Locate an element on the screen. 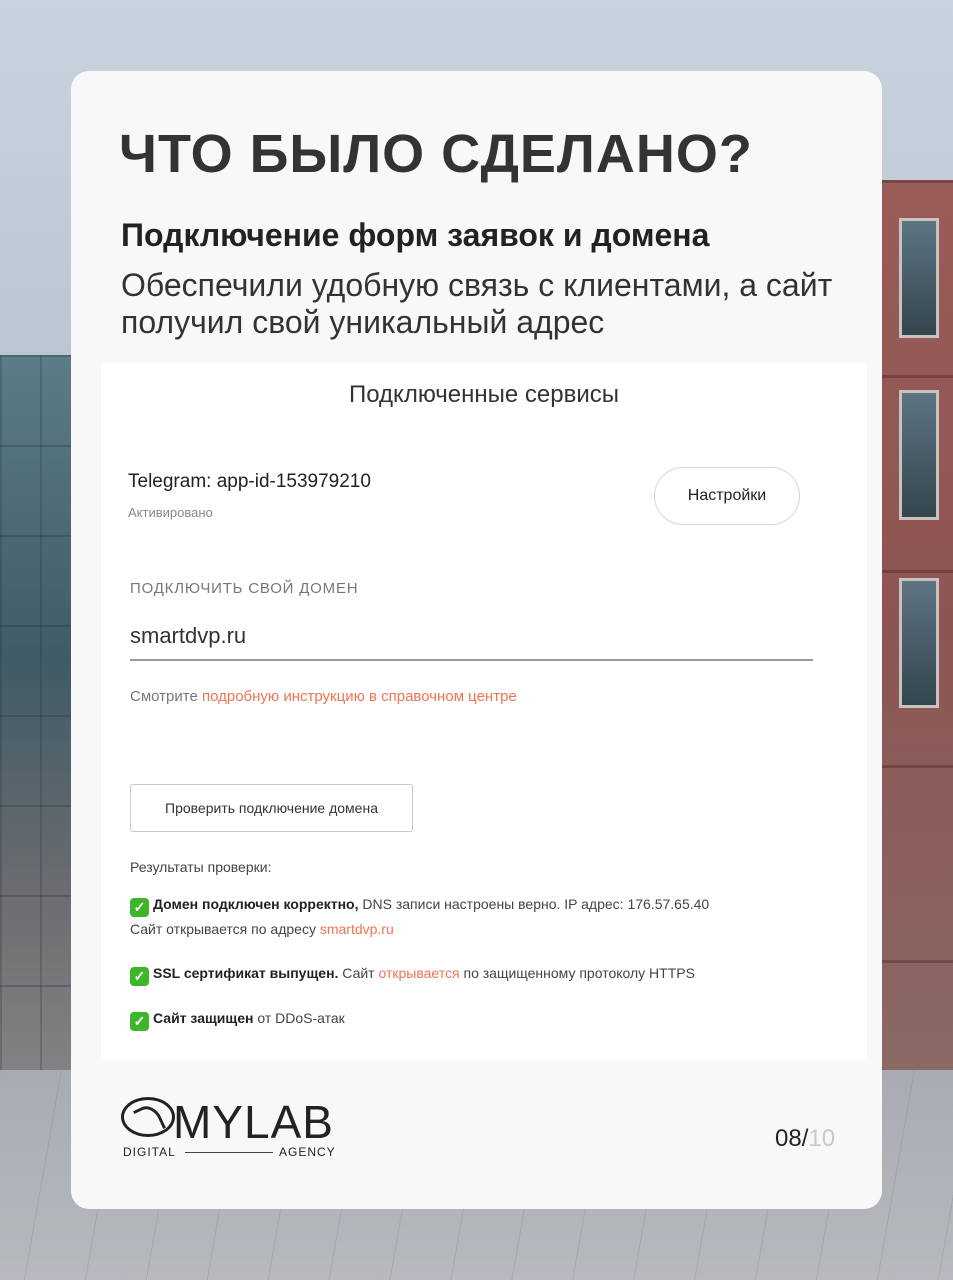 Image resolution: width=953 pixels, height=1280 pixels. background-glass-building is located at coordinates (37, 735).